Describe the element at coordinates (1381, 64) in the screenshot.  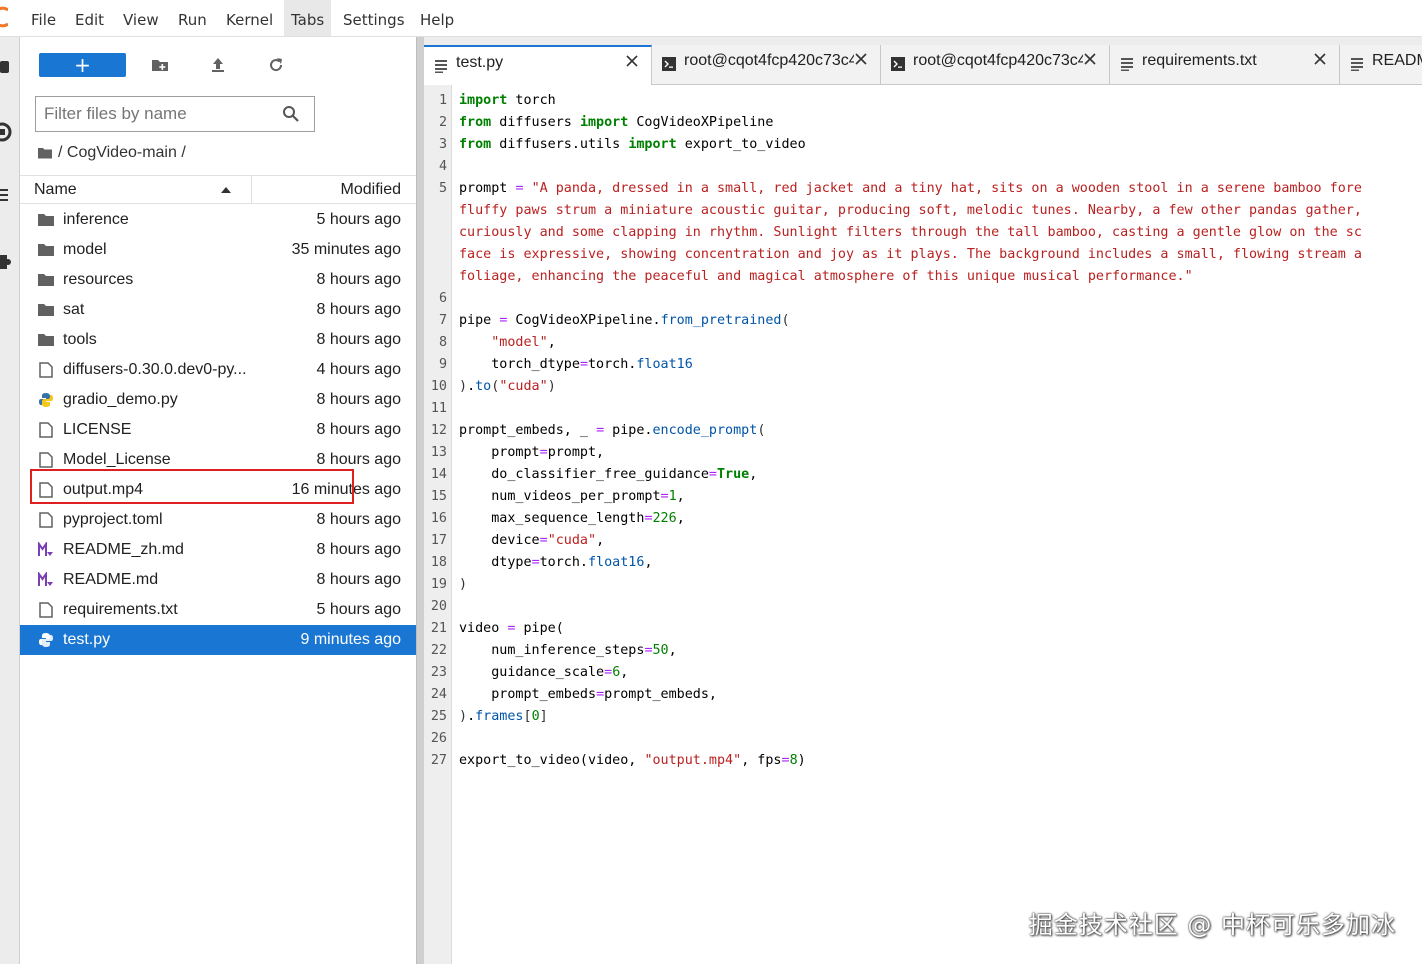
I see `tab-readme: READM` at that location.